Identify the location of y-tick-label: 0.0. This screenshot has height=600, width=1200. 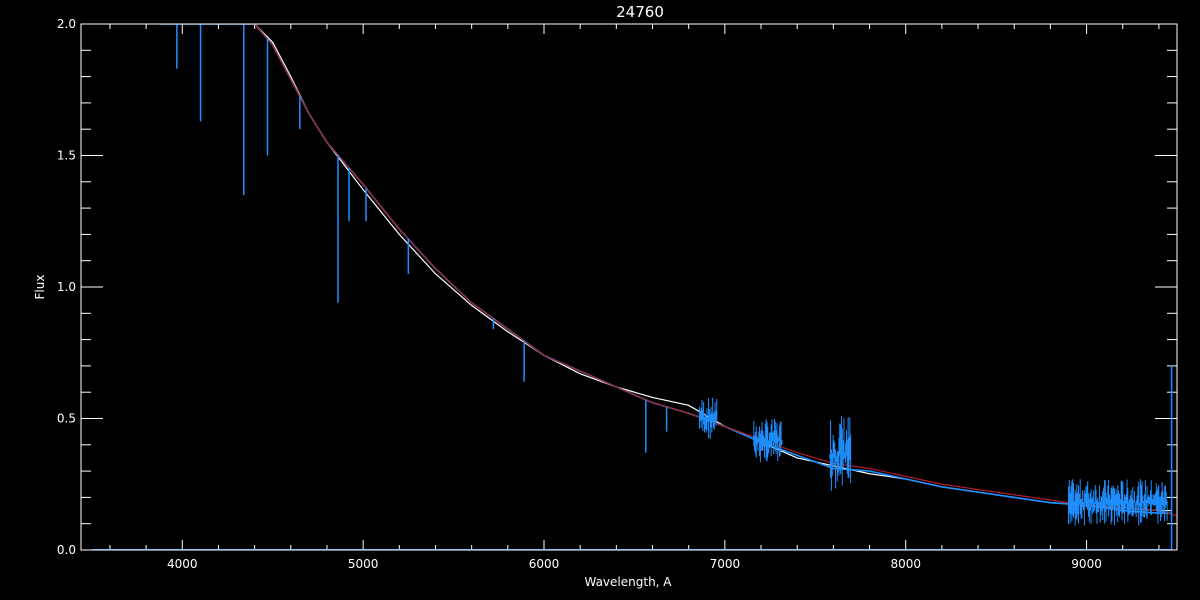
(66, 550).